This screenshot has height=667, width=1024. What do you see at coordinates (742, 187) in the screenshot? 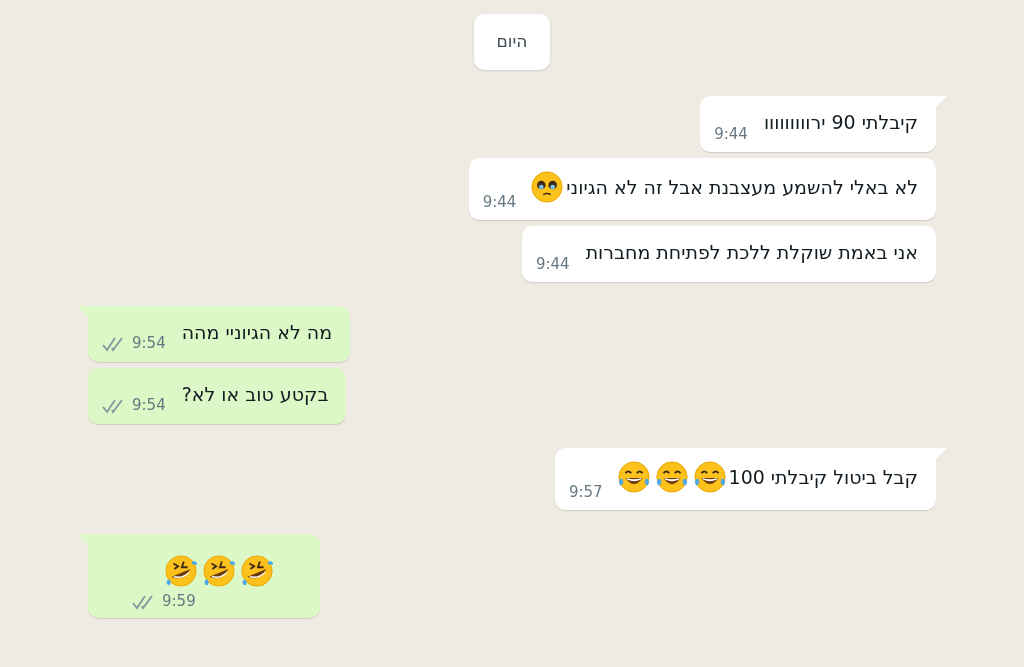
I see `message-text: לא באלי להשמע מעצבנת אבל זה לא הגיוני` at bounding box center [742, 187].